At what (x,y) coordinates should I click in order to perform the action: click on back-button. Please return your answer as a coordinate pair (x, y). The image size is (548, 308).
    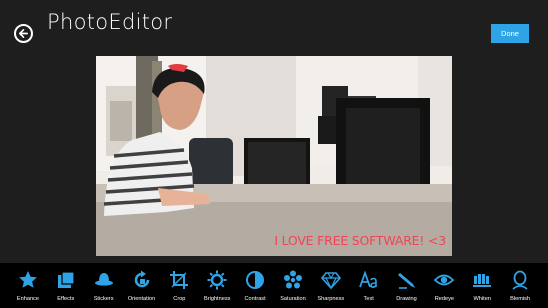
    Looking at the image, I should click on (23, 33).